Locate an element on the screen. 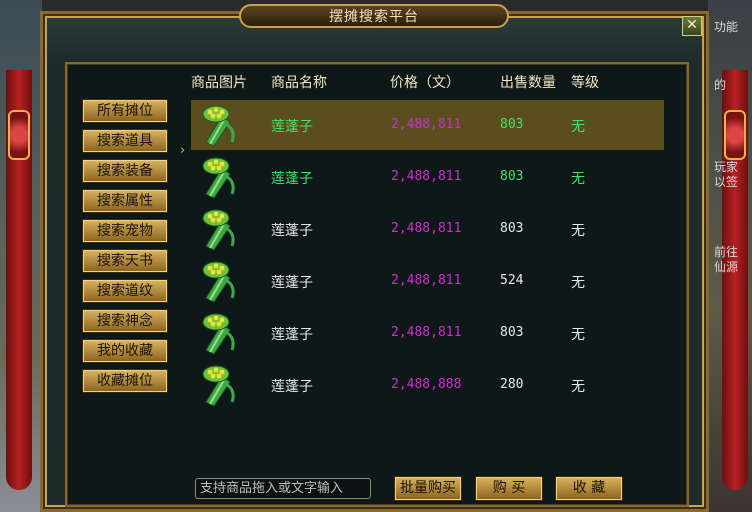 The height and width of the screenshot is (512, 752). table-row: 莲蓬子 2,488,811 524 无 is located at coordinates (427, 281).